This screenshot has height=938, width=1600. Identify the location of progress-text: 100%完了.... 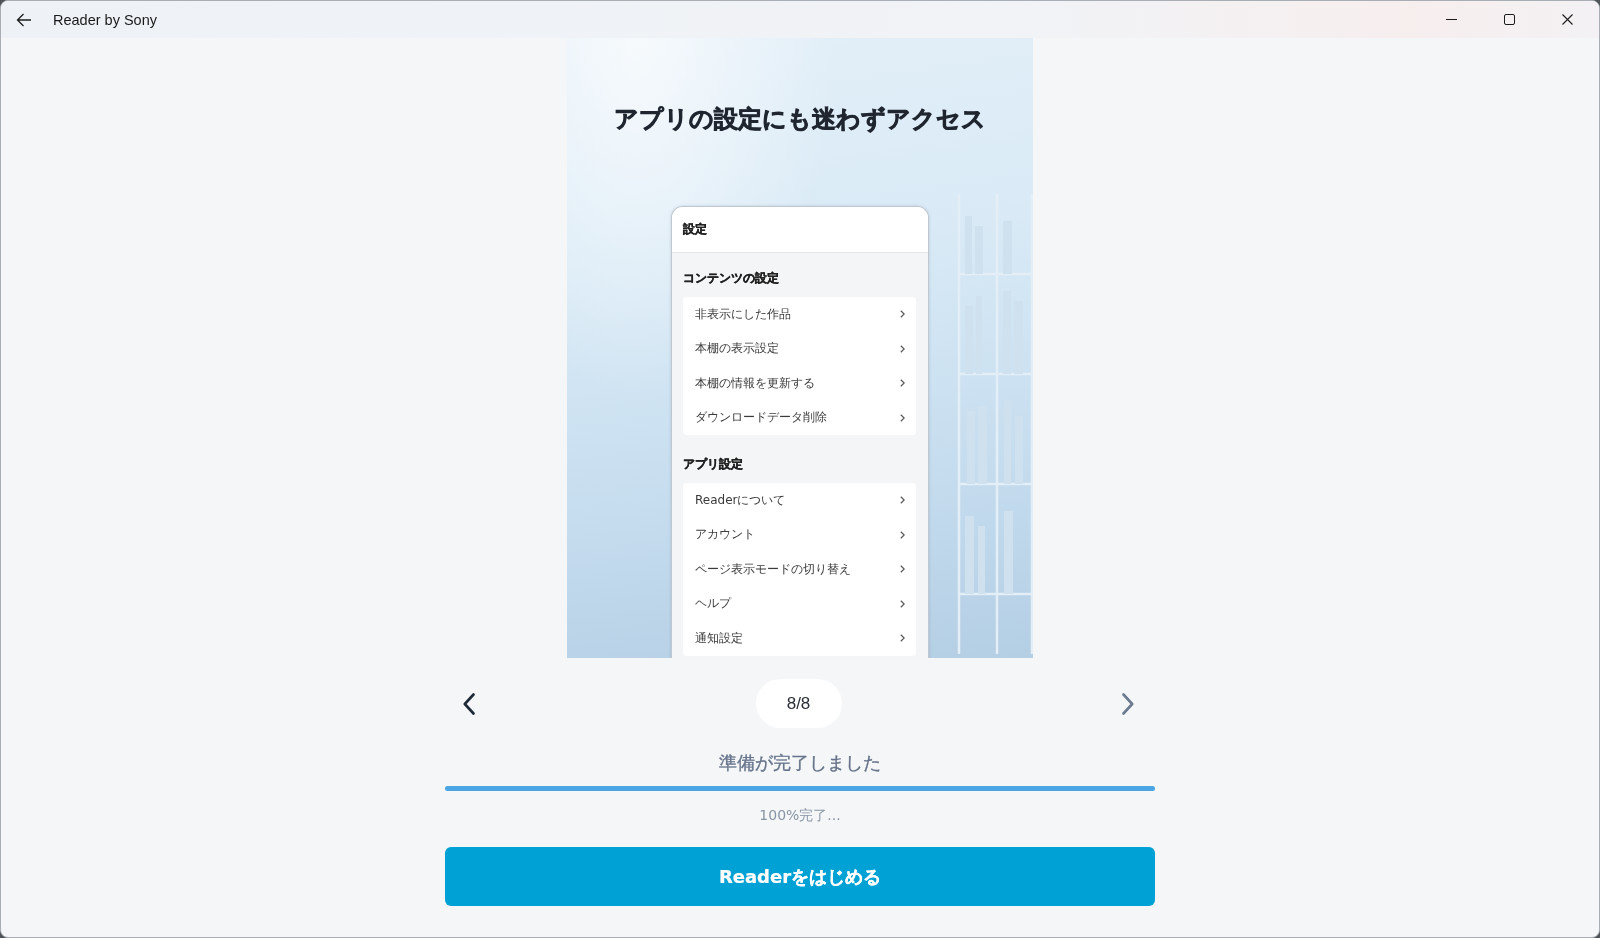
(800, 815).